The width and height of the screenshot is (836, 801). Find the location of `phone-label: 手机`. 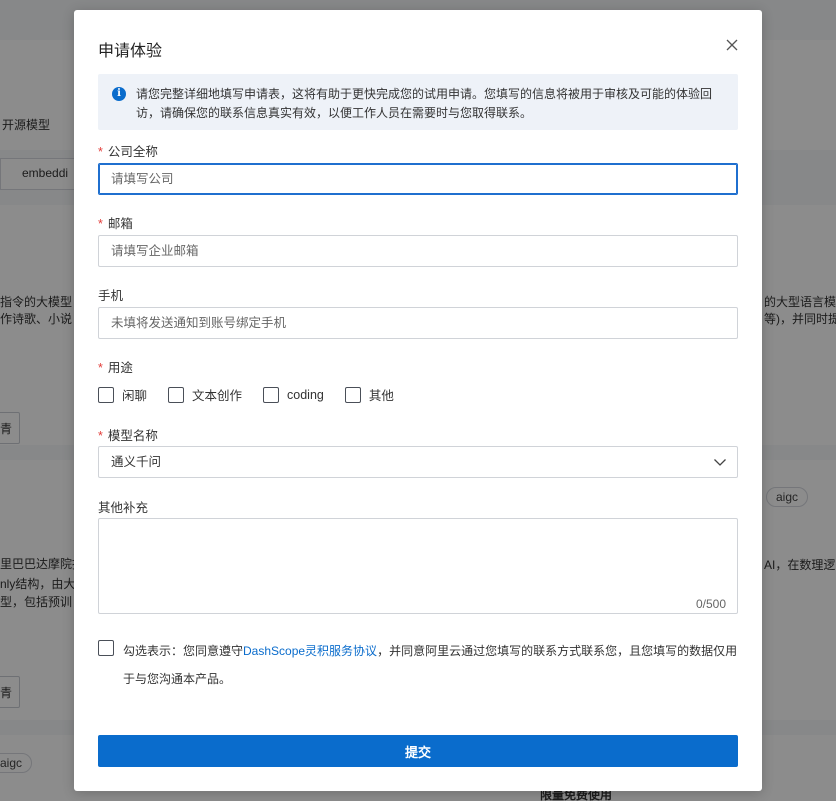

phone-label: 手机 is located at coordinates (111, 296).